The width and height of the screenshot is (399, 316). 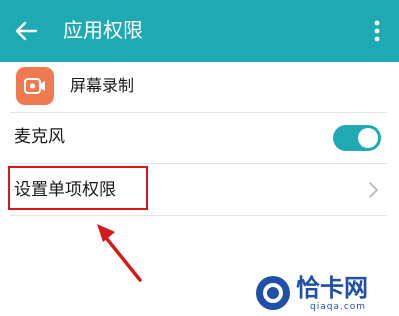 I want to click on watermark: 恰卡网 qiaqa.com, so click(x=326, y=293).